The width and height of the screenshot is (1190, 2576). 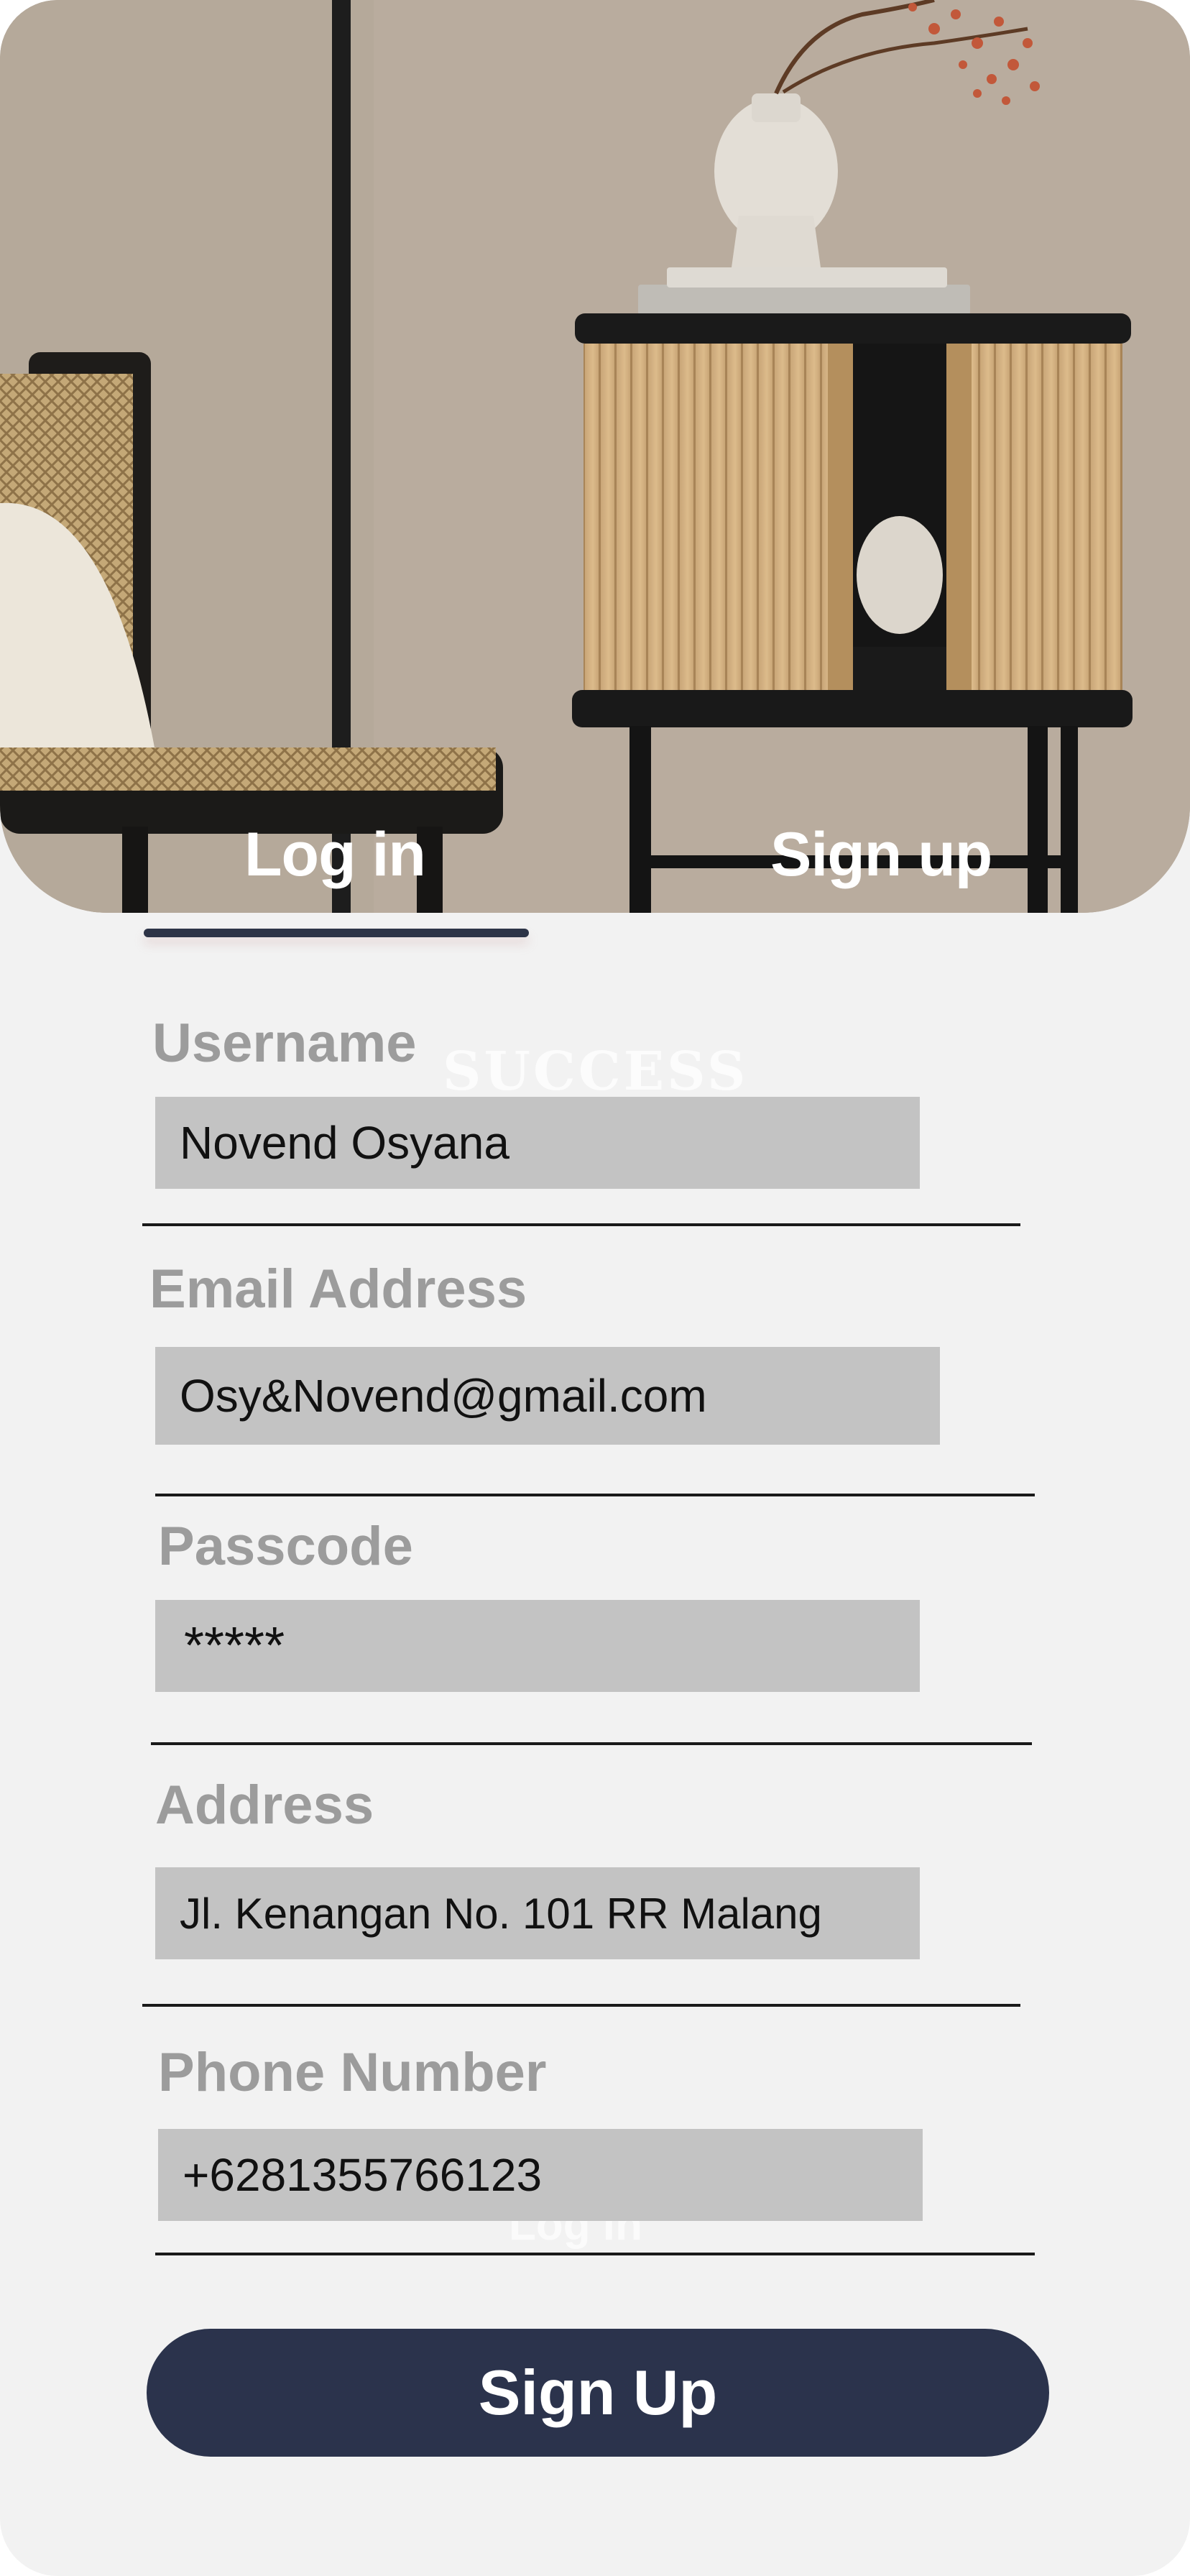 I want to click on active-tab-indicator, so click(x=336, y=933).